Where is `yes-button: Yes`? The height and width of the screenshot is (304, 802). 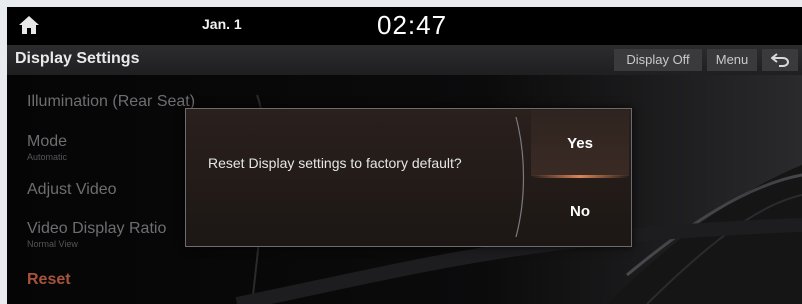
yes-button: Yes is located at coordinates (580, 143).